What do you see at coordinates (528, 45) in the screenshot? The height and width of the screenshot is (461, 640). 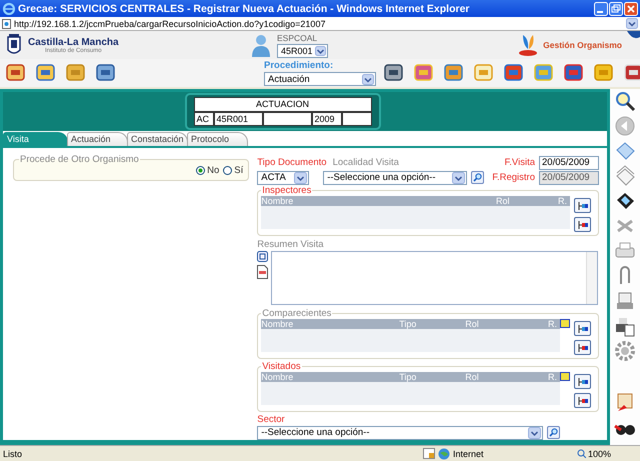 I see `organization-icon` at bounding box center [528, 45].